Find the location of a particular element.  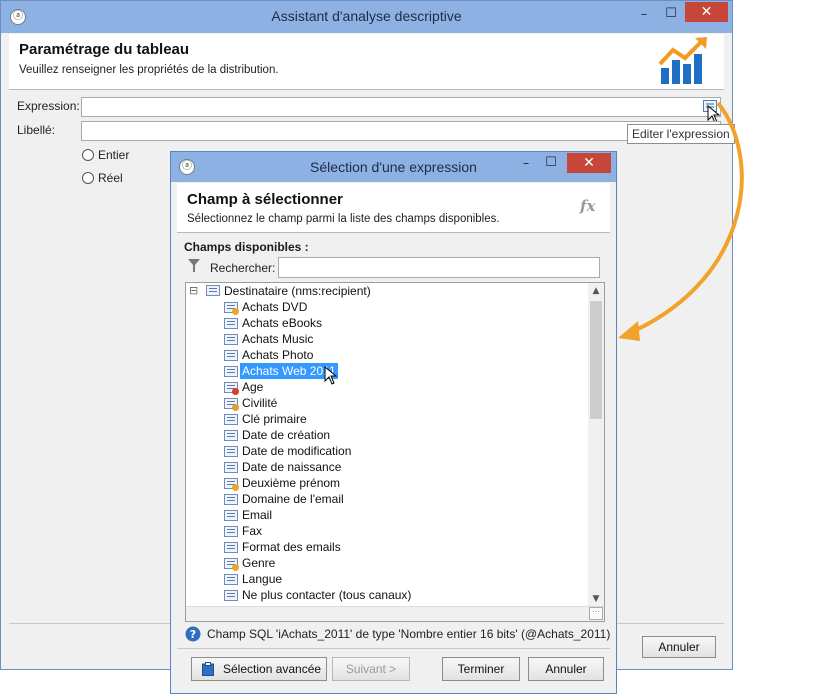

tree-item: Fax is located at coordinates (386, 531).